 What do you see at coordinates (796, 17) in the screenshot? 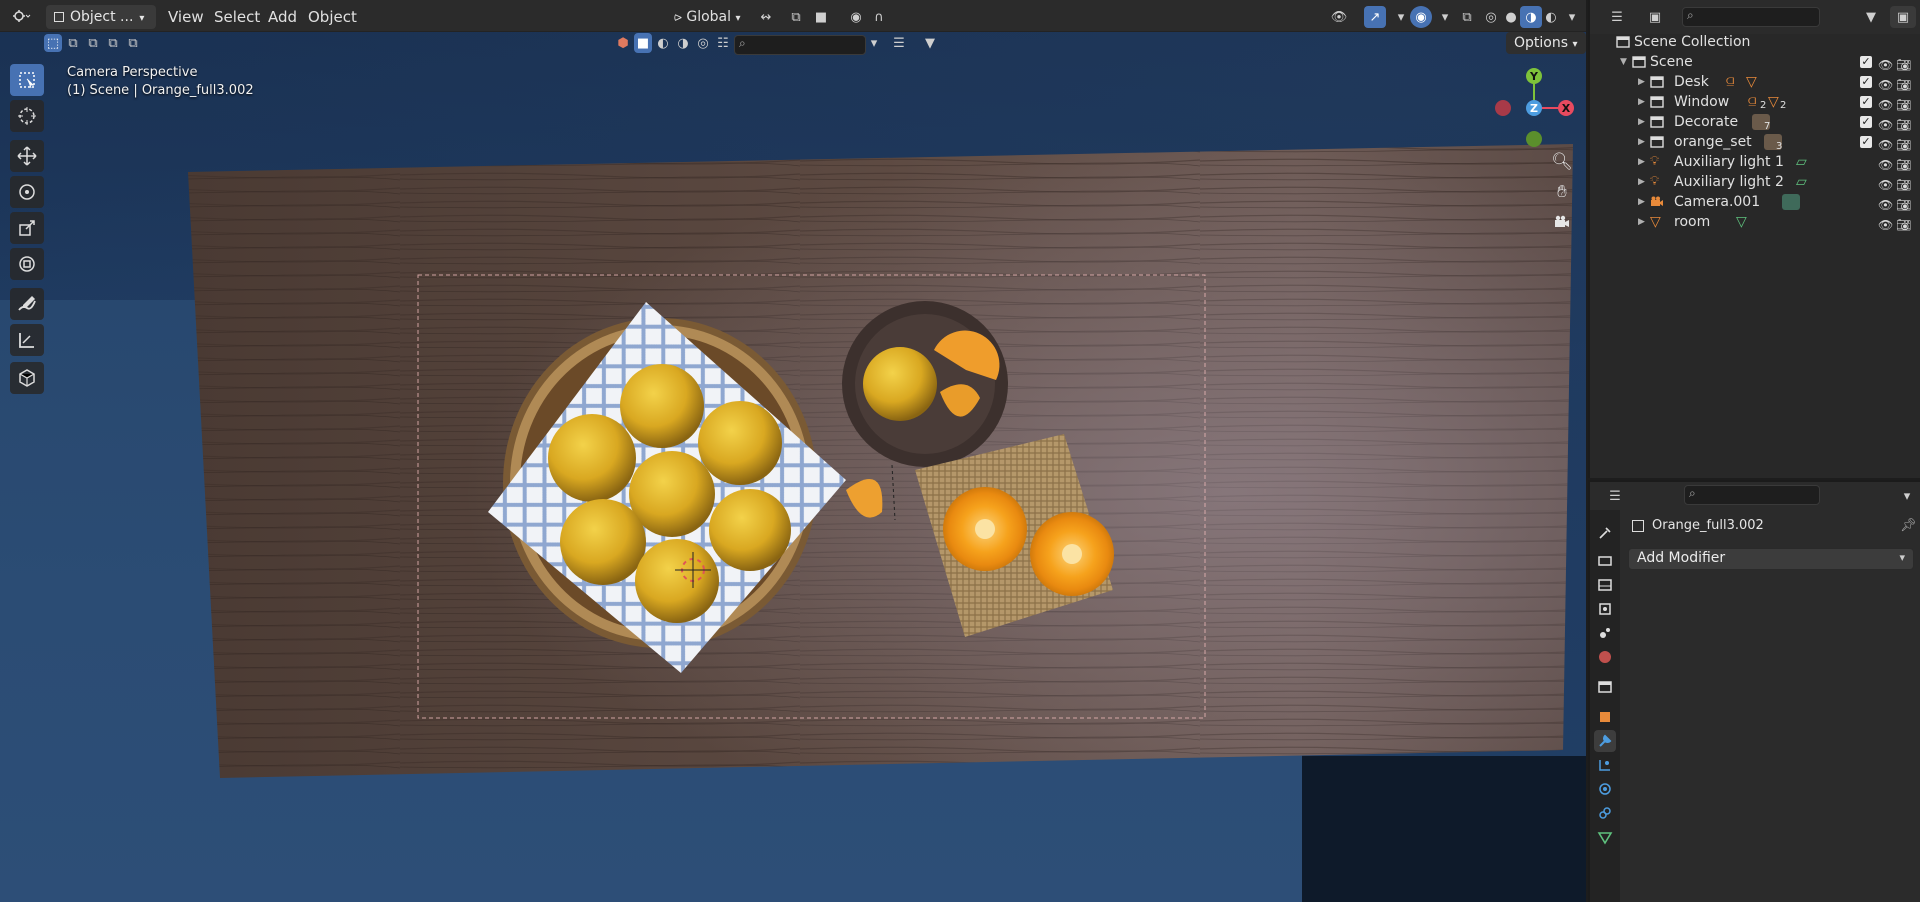
I see `snap-toggle-icon: ⧉` at bounding box center [796, 17].